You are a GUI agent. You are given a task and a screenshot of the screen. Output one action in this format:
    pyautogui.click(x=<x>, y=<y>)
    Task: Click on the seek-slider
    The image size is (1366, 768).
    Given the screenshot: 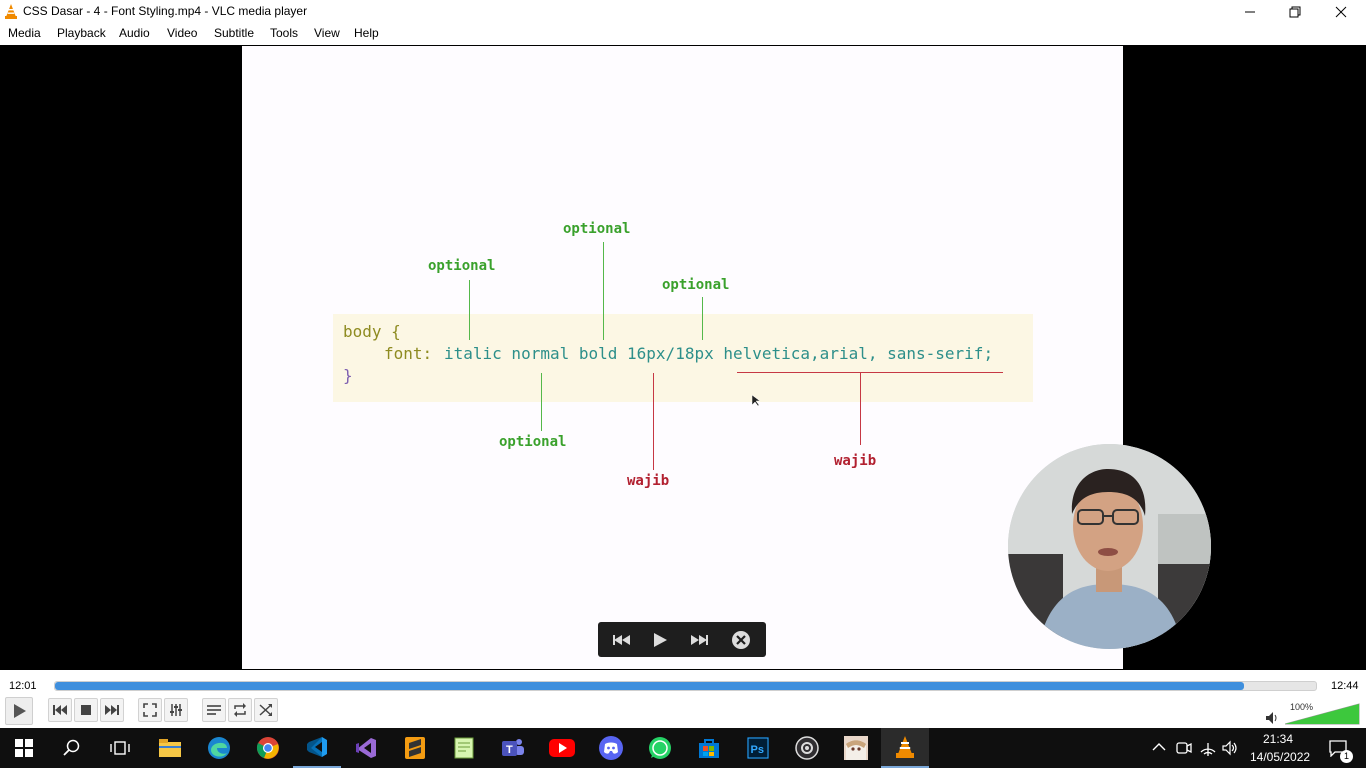 What is the action you would take?
    pyautogui.click(x=685, y=686)
    